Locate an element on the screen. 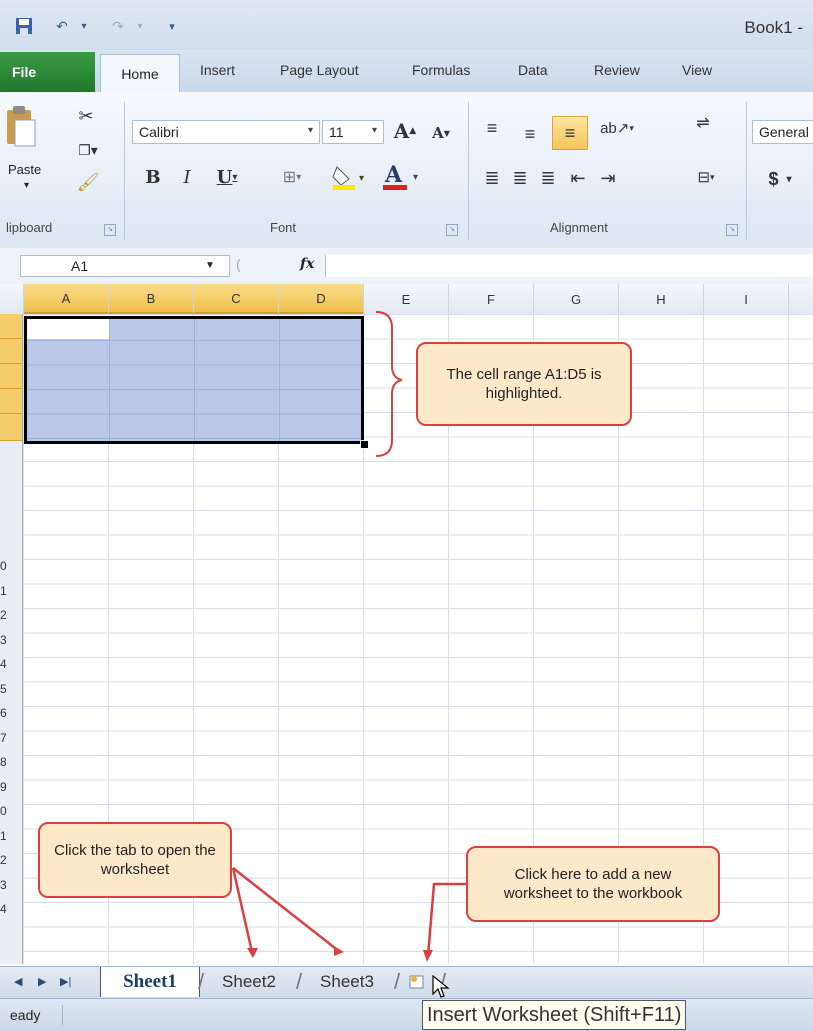 This screenshot has width=813, height=1031. status-divider is located at coordinates (62, 1015).